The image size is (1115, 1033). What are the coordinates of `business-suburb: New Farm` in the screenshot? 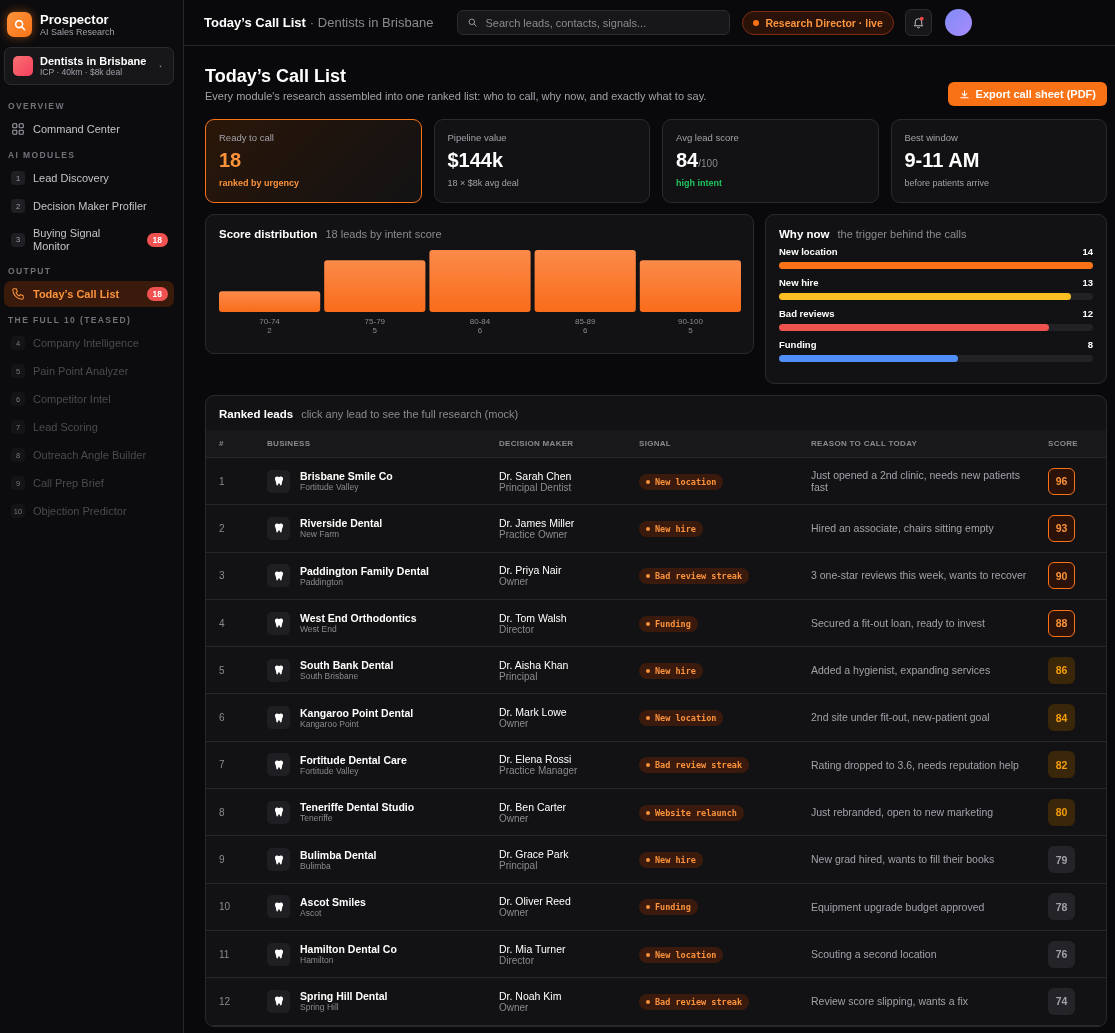 It's located at (320, 534).